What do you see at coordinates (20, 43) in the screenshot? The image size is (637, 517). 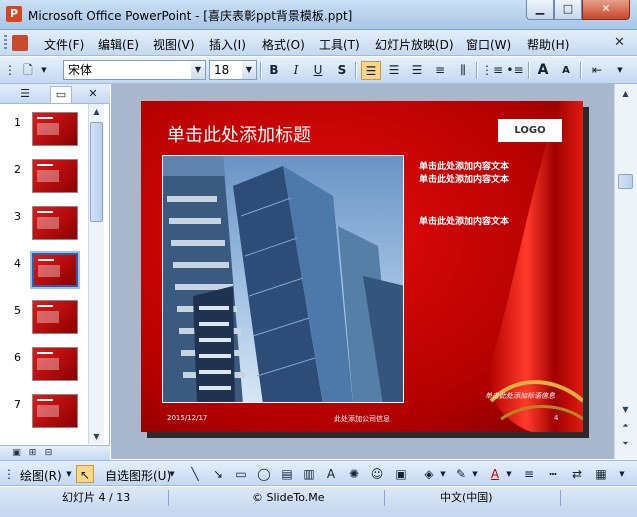 I see `document-icon` at bounding box center [20, 43].